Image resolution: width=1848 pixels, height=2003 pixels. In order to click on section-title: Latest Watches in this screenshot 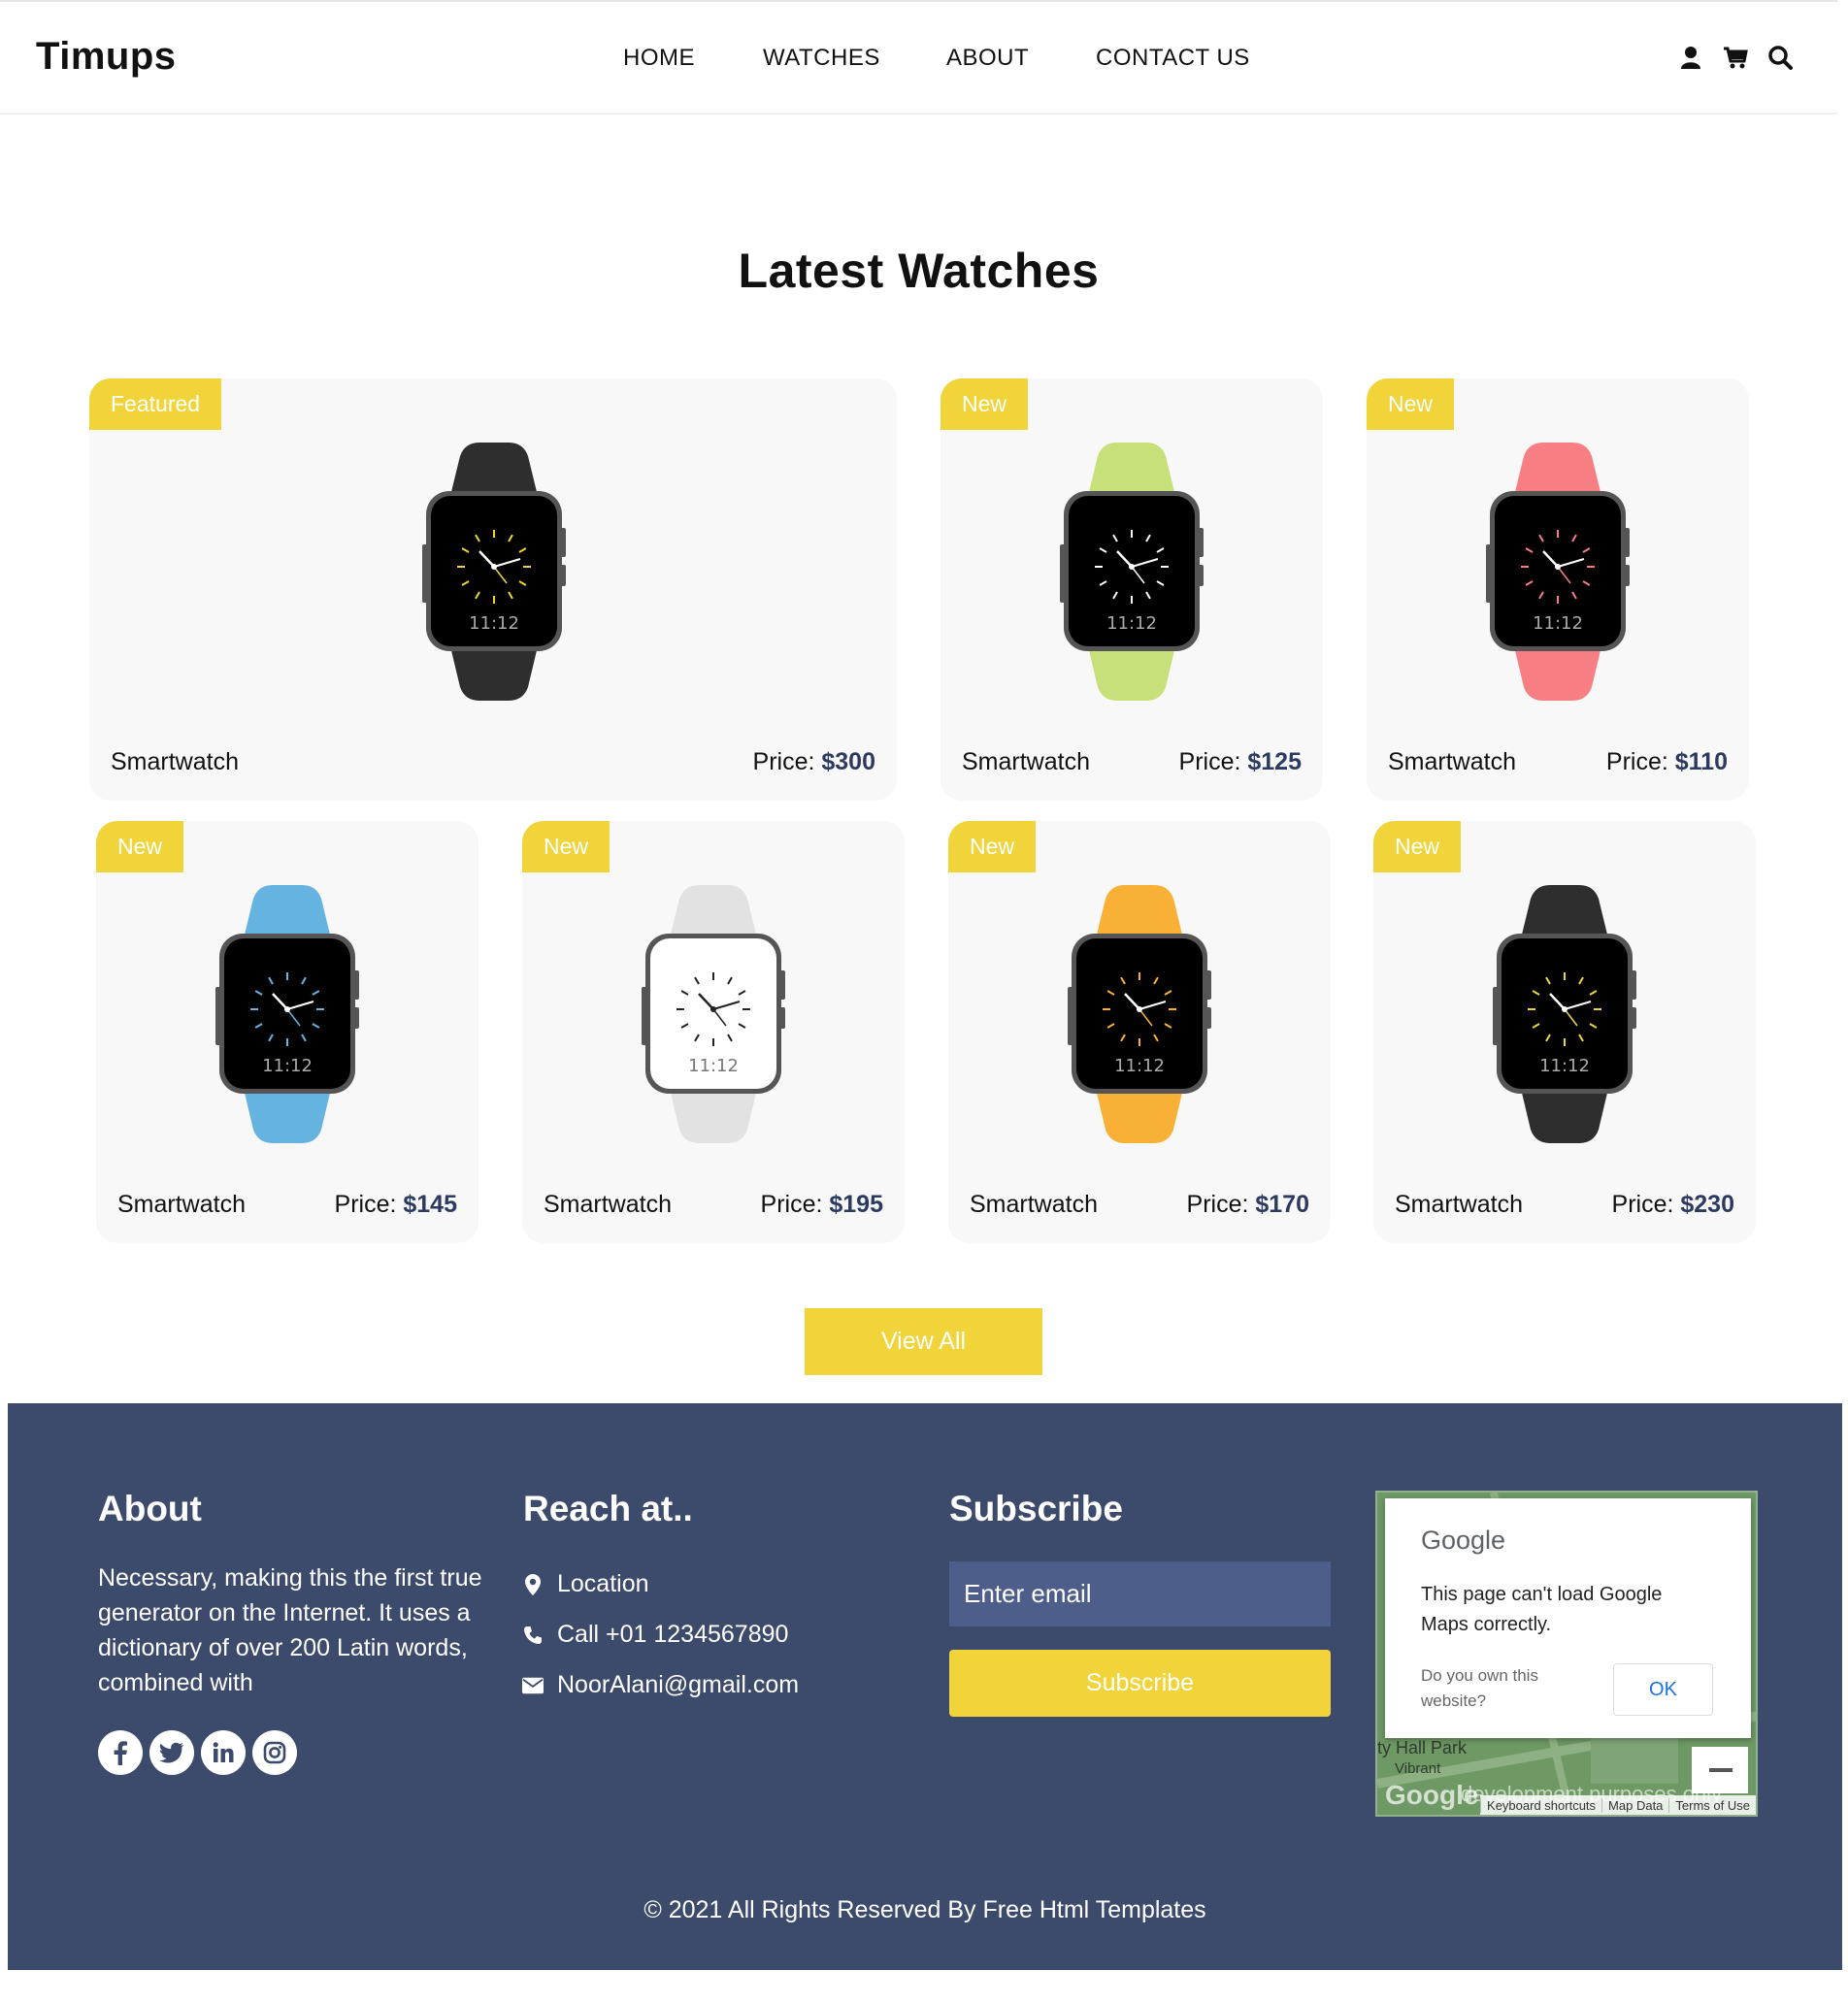, I will do `click(919, 271)`.